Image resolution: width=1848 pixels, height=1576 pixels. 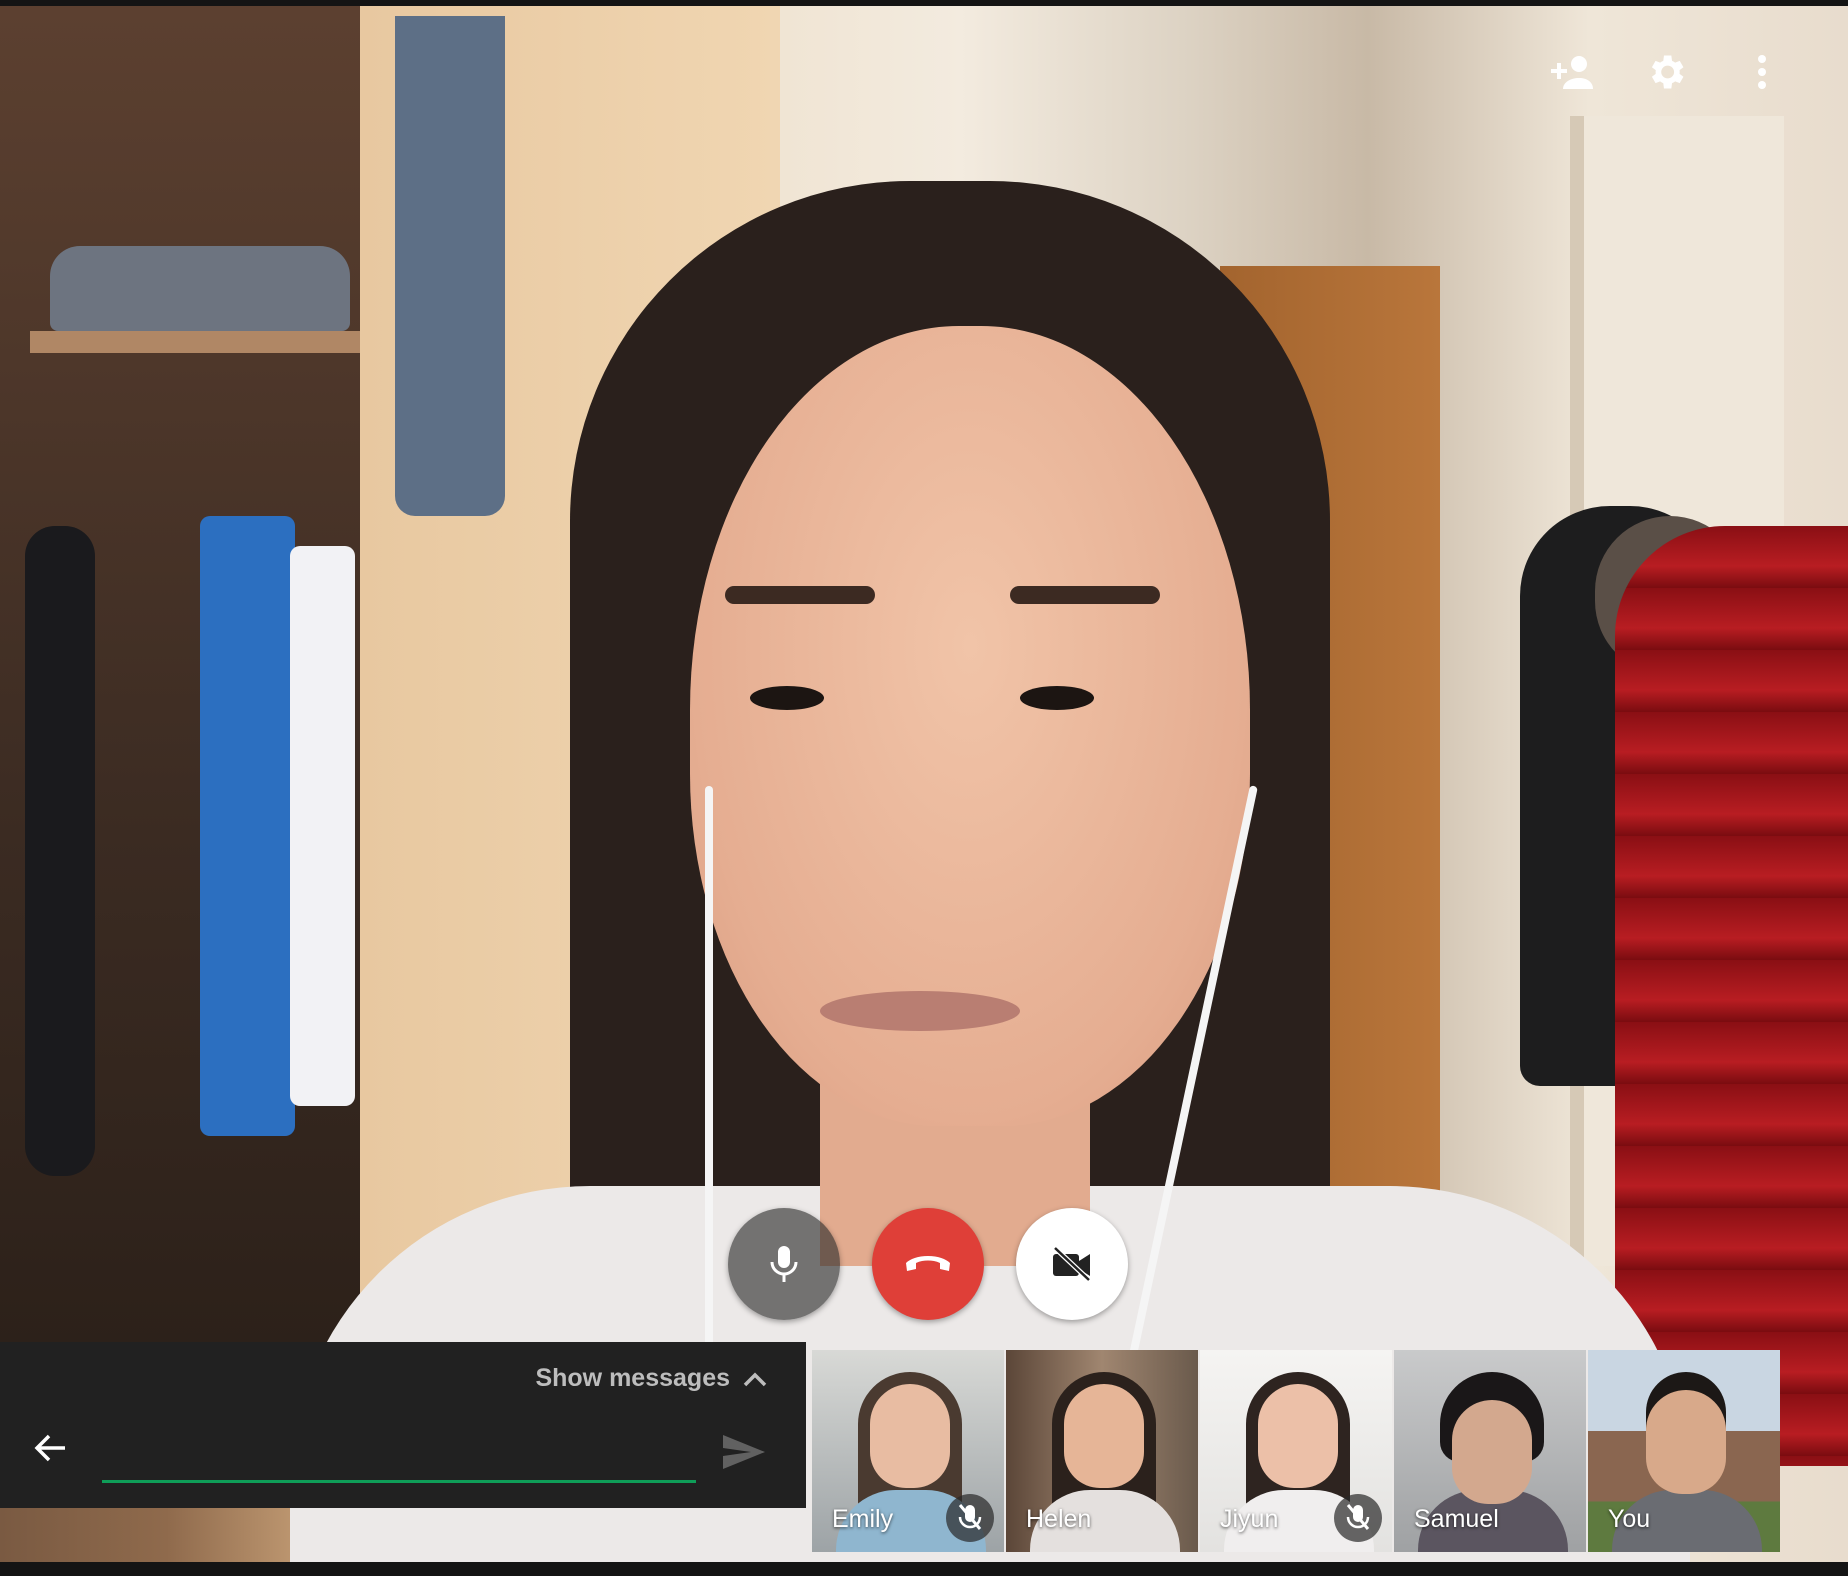 What do you see at coordinates (1085, 595) in the screenshot?
I see `speaker-brow-right` at bounding box center [1085, 595].